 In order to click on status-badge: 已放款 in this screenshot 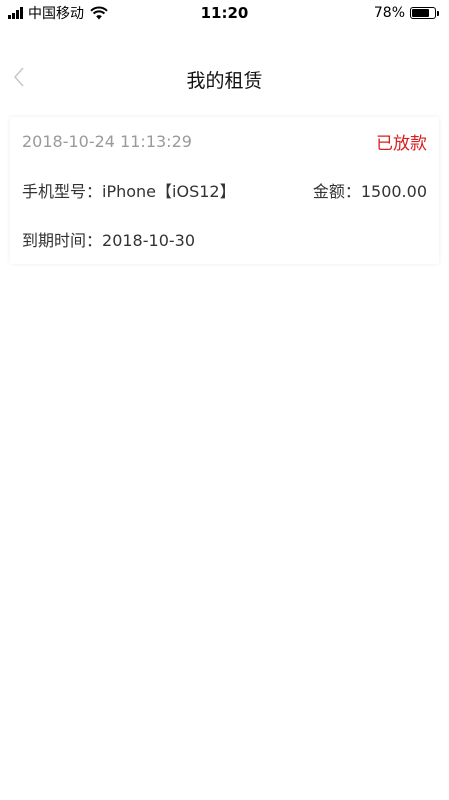, I will do `click(401, 143)`.